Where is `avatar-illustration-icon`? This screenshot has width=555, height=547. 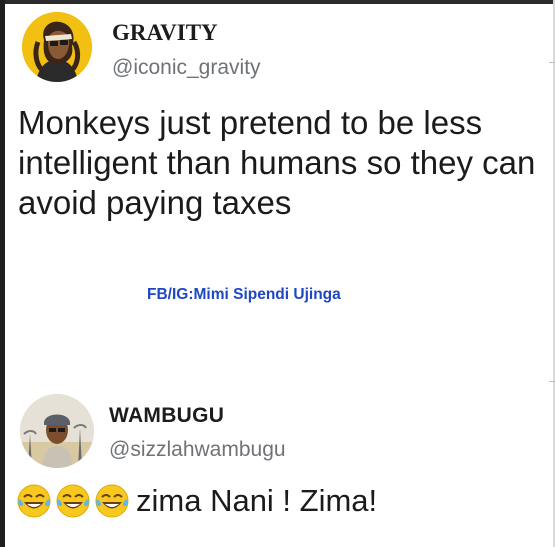 avatar-illustration-icon is located at coordinates (57, 47).